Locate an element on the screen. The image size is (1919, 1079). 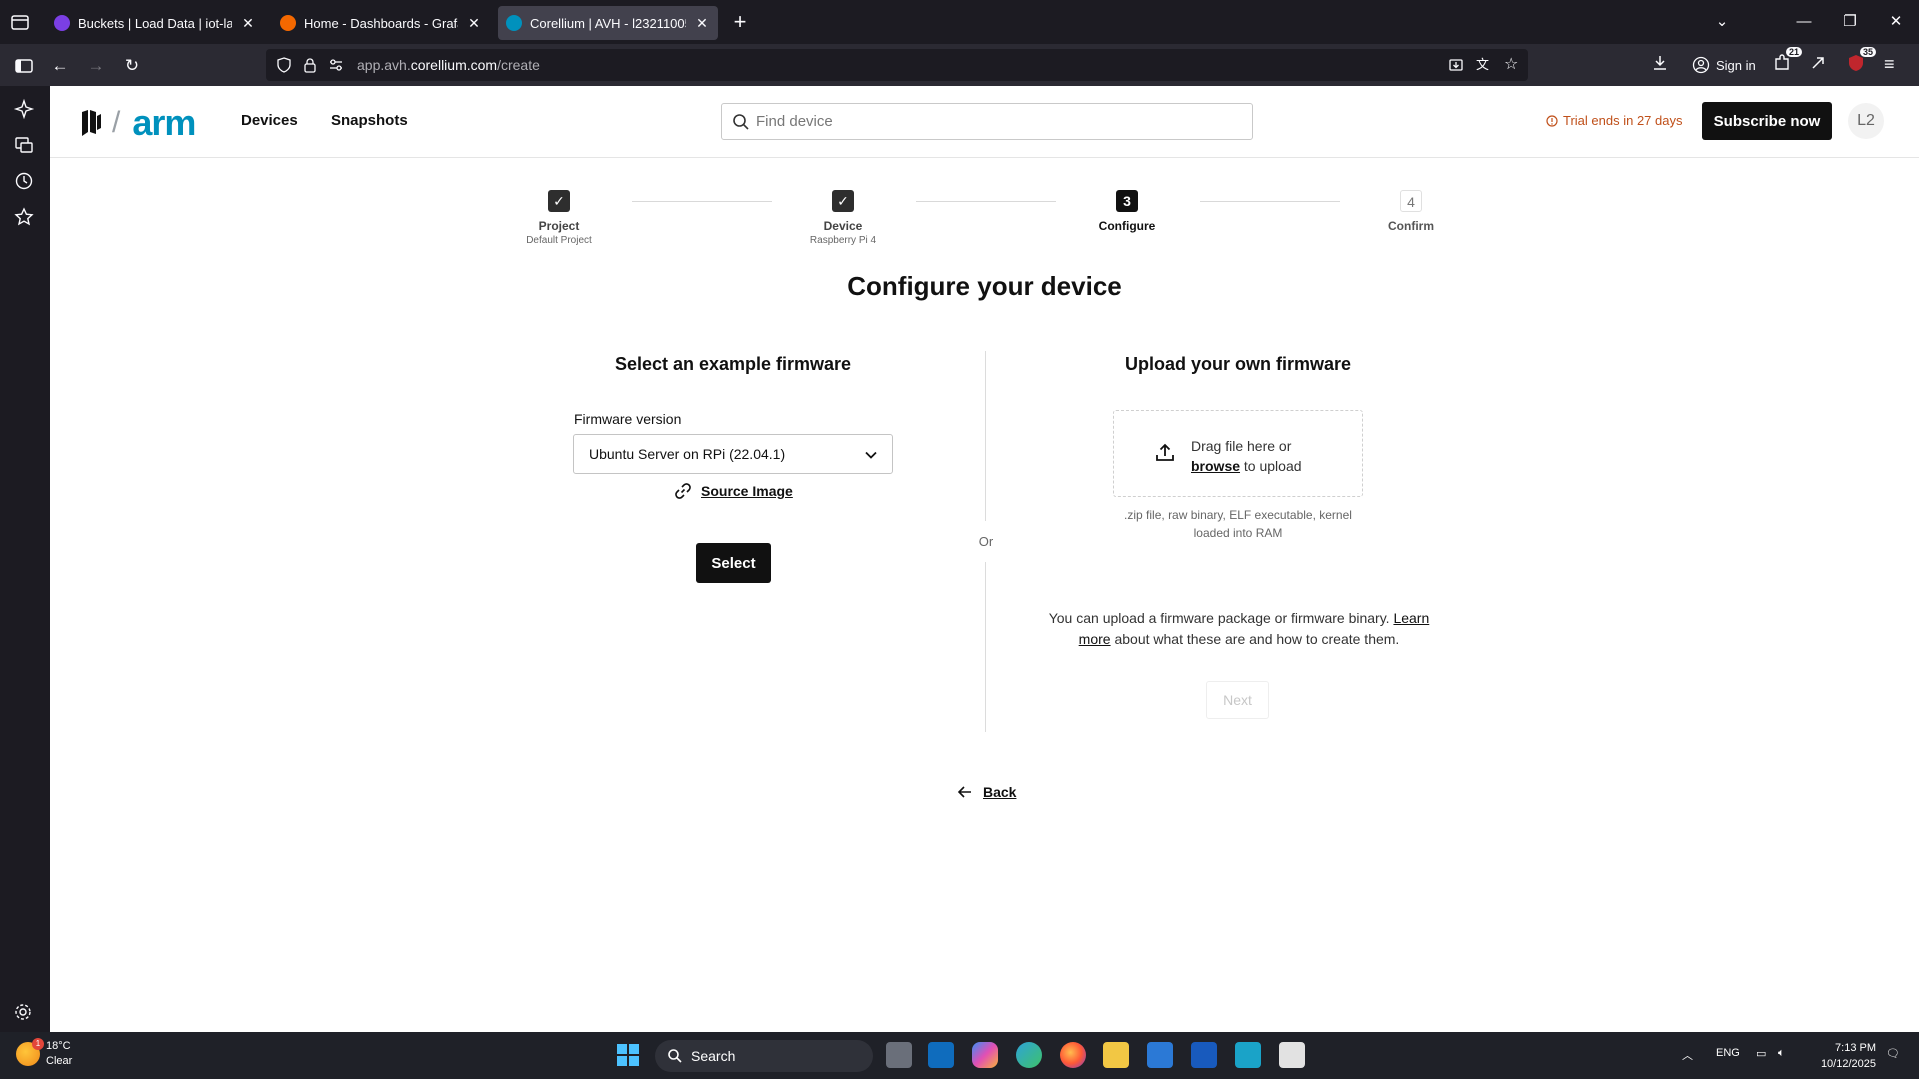
step-number: 4 is located at coordinates (1411, 201).